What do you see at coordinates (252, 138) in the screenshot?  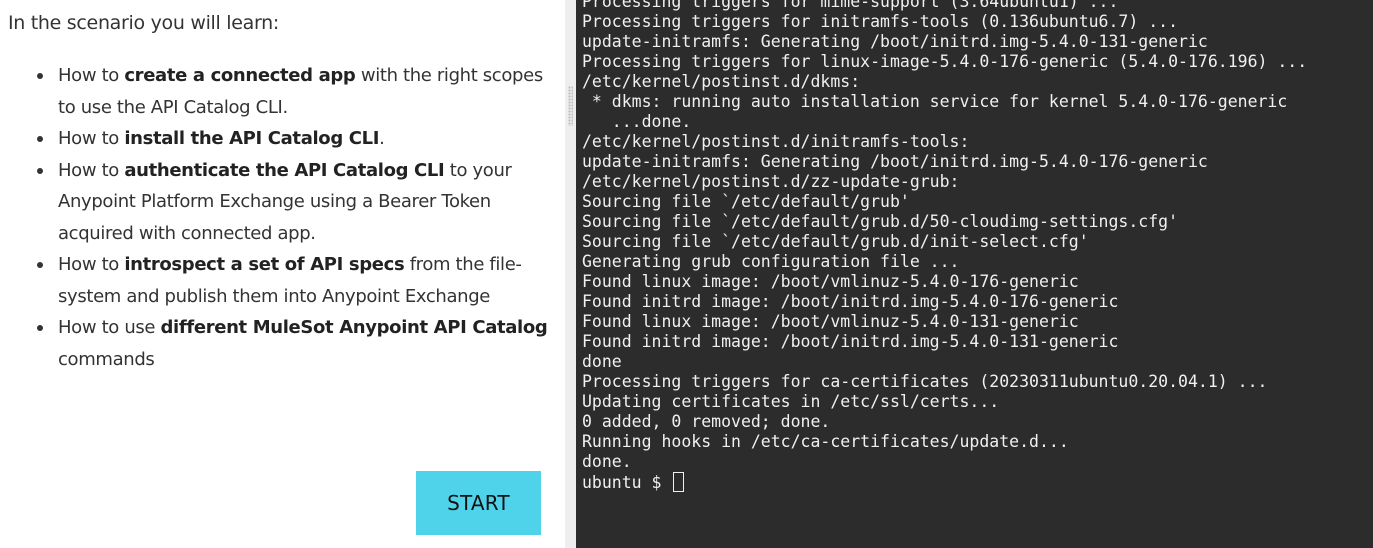 I see `objective-highlight: install the API Catalog CLI` at bounding box center [252, 138].